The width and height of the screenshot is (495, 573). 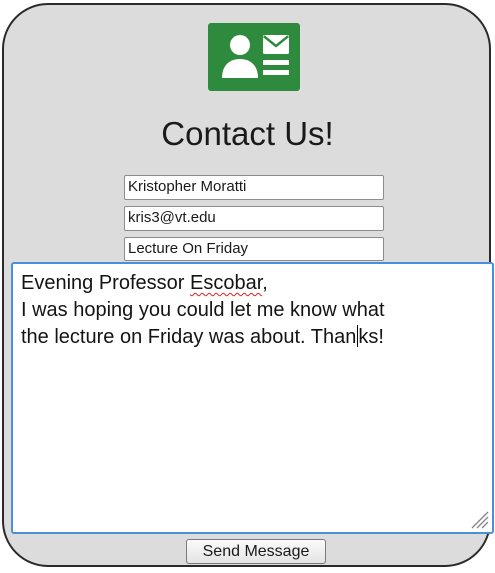 I want to click on email-field: kris3@vt.edu, so click(x=254, y=218).